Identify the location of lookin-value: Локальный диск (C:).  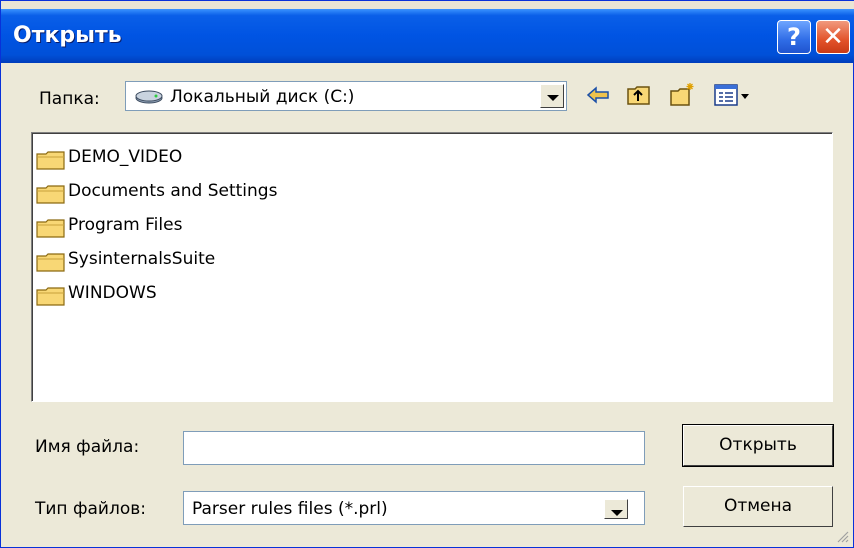
(262, 97).